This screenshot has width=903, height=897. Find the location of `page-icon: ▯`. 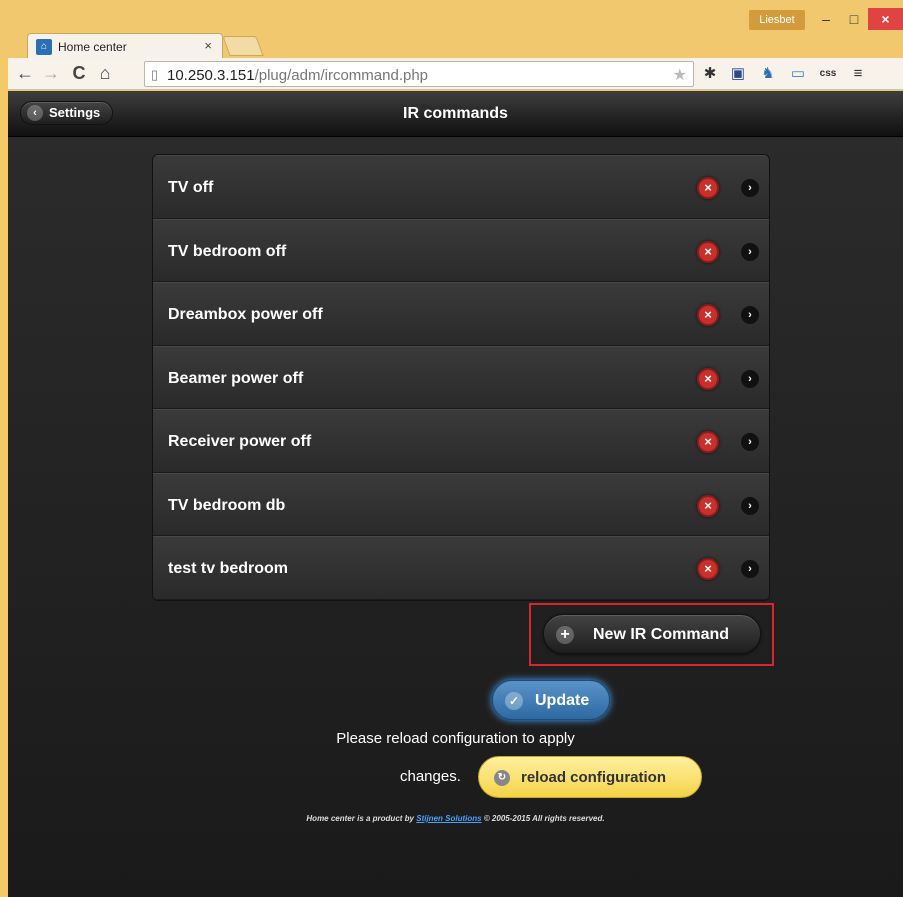

page-icon: ▯ is located at coordinates (155, 74).